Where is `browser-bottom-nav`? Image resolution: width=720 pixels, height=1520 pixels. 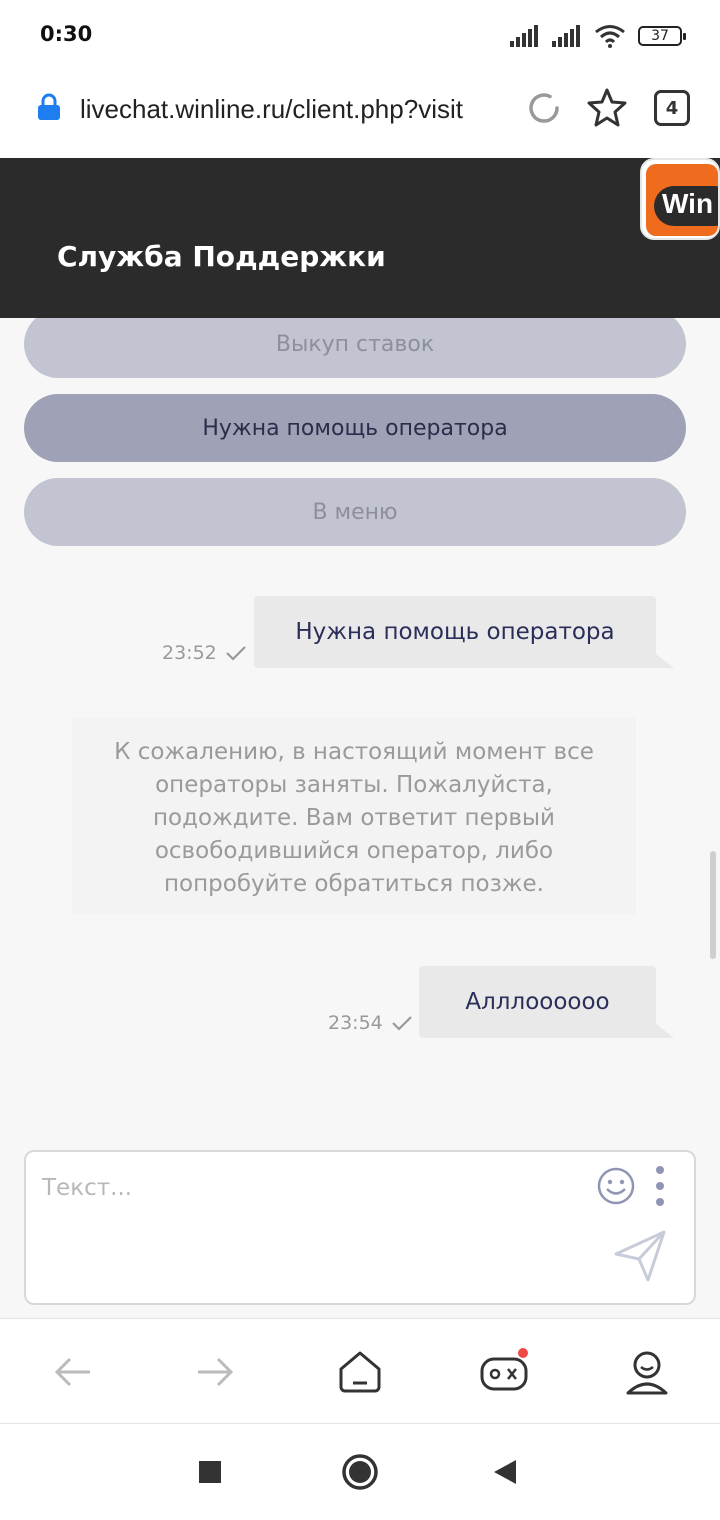 browser-bottom-nav is located at coordinates (360, 1371).